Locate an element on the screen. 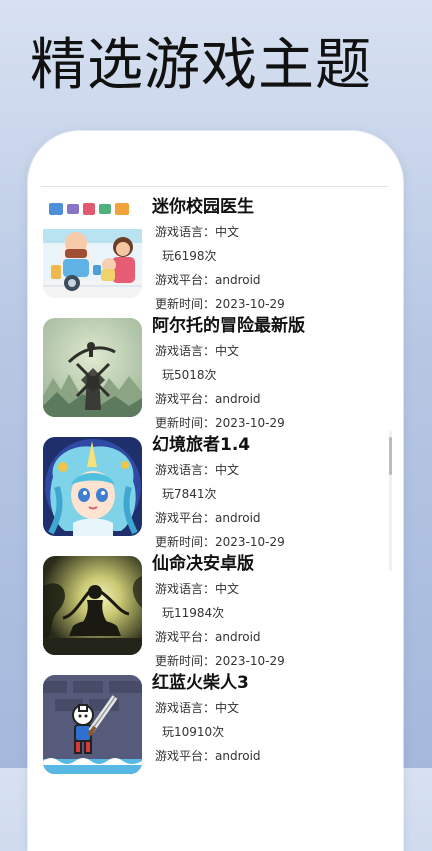 The width and height of the screenshot is (432, 851). scrollbar-thumb is located at coordinates (390, 456).